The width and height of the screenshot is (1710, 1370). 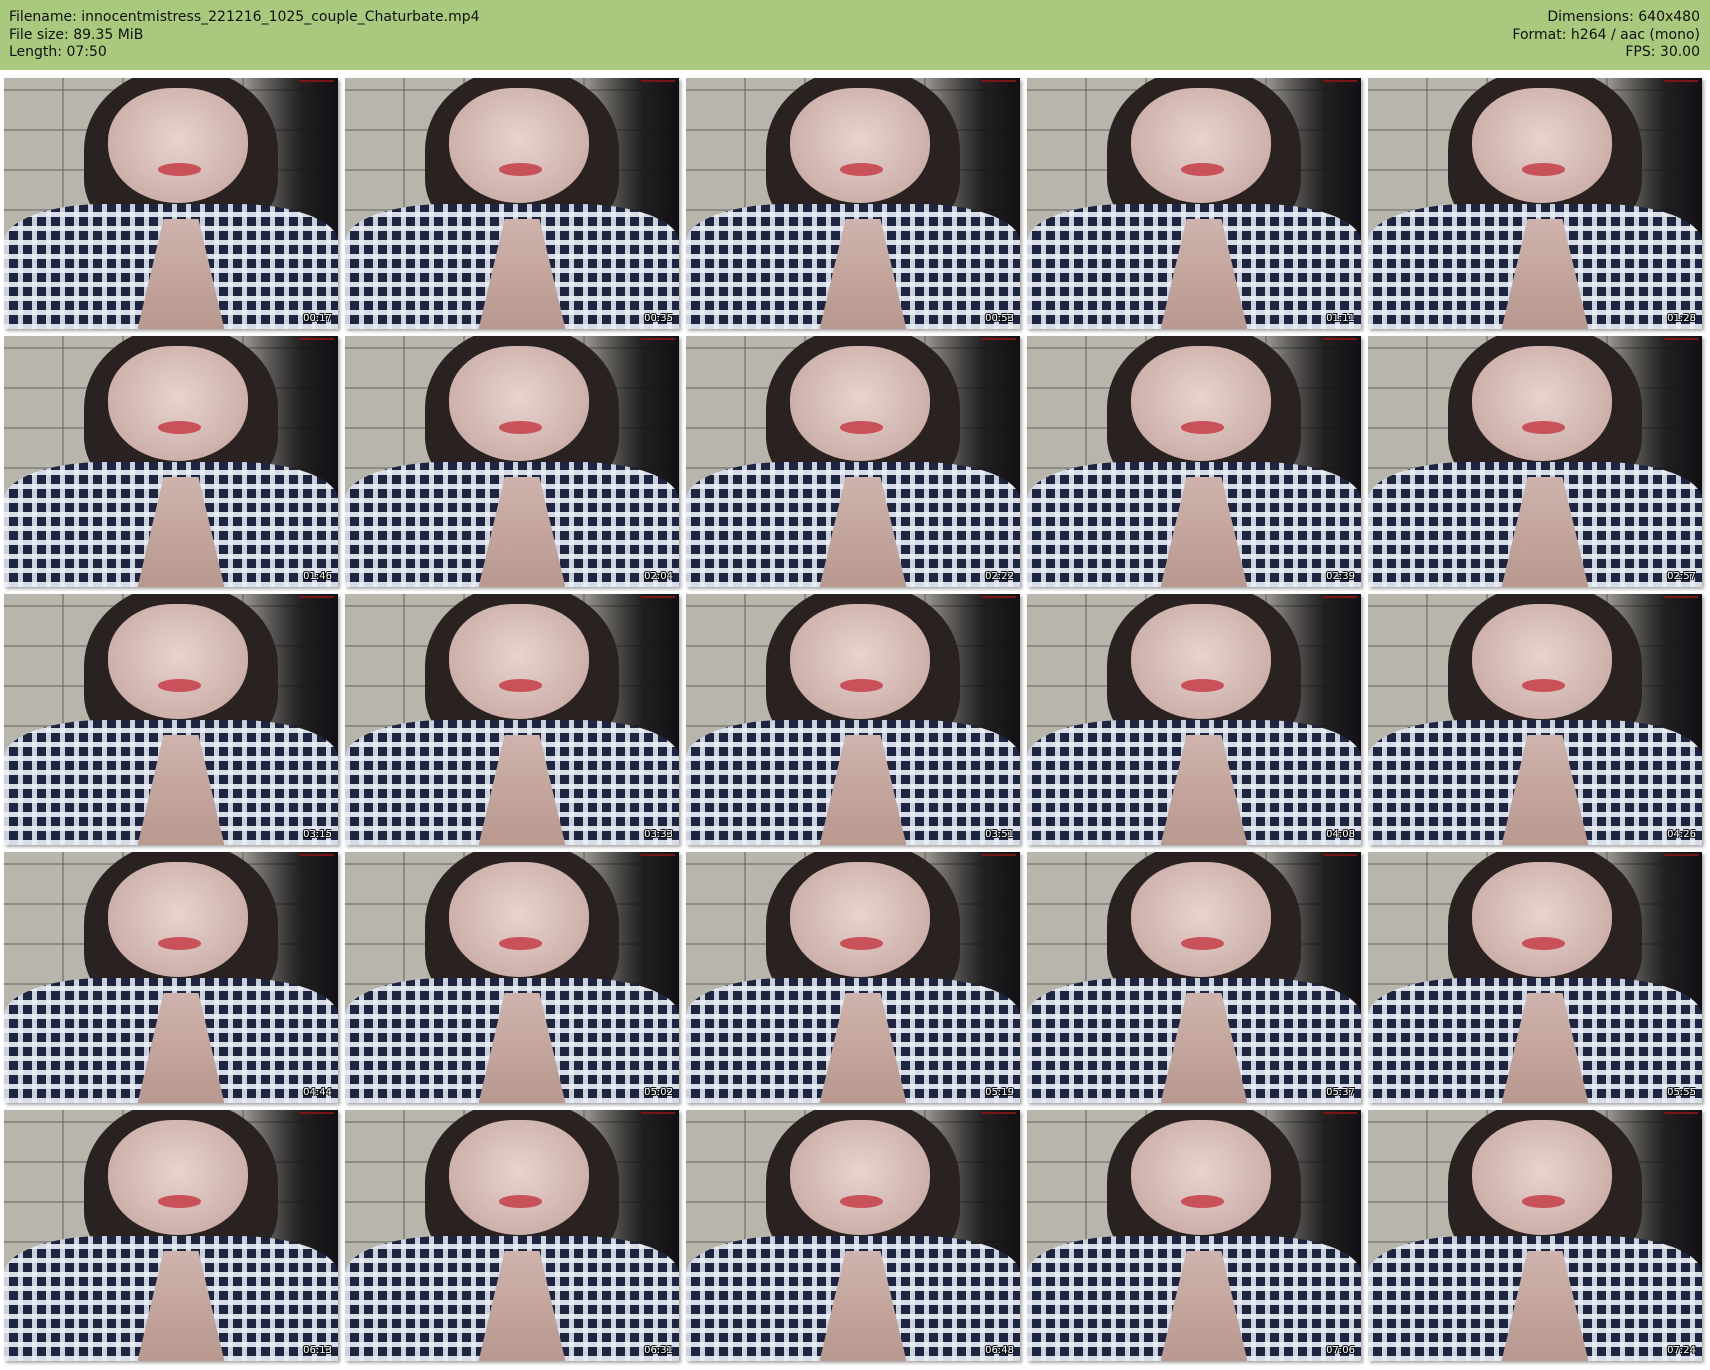 I want to click on video-frame-thumbnail: 07:24, so click(x=1535, y=1235).